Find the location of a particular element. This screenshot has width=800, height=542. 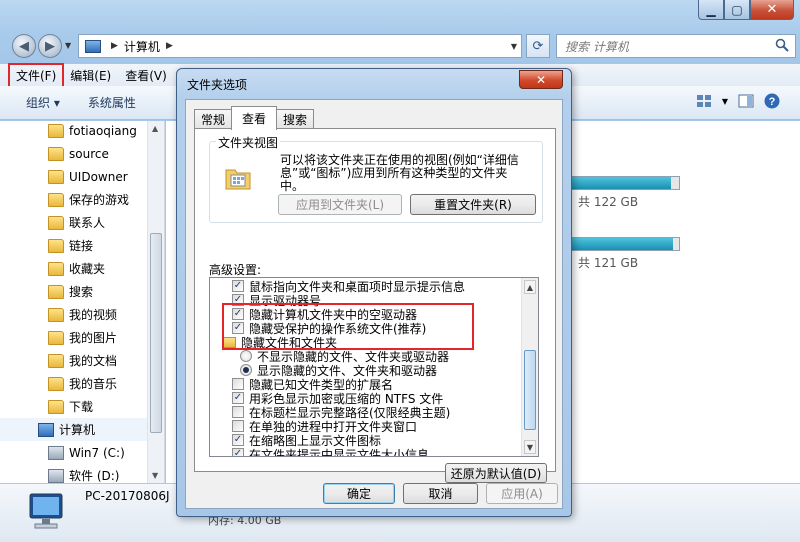

tab-general: 常规 is located at coordinates (213, 119).